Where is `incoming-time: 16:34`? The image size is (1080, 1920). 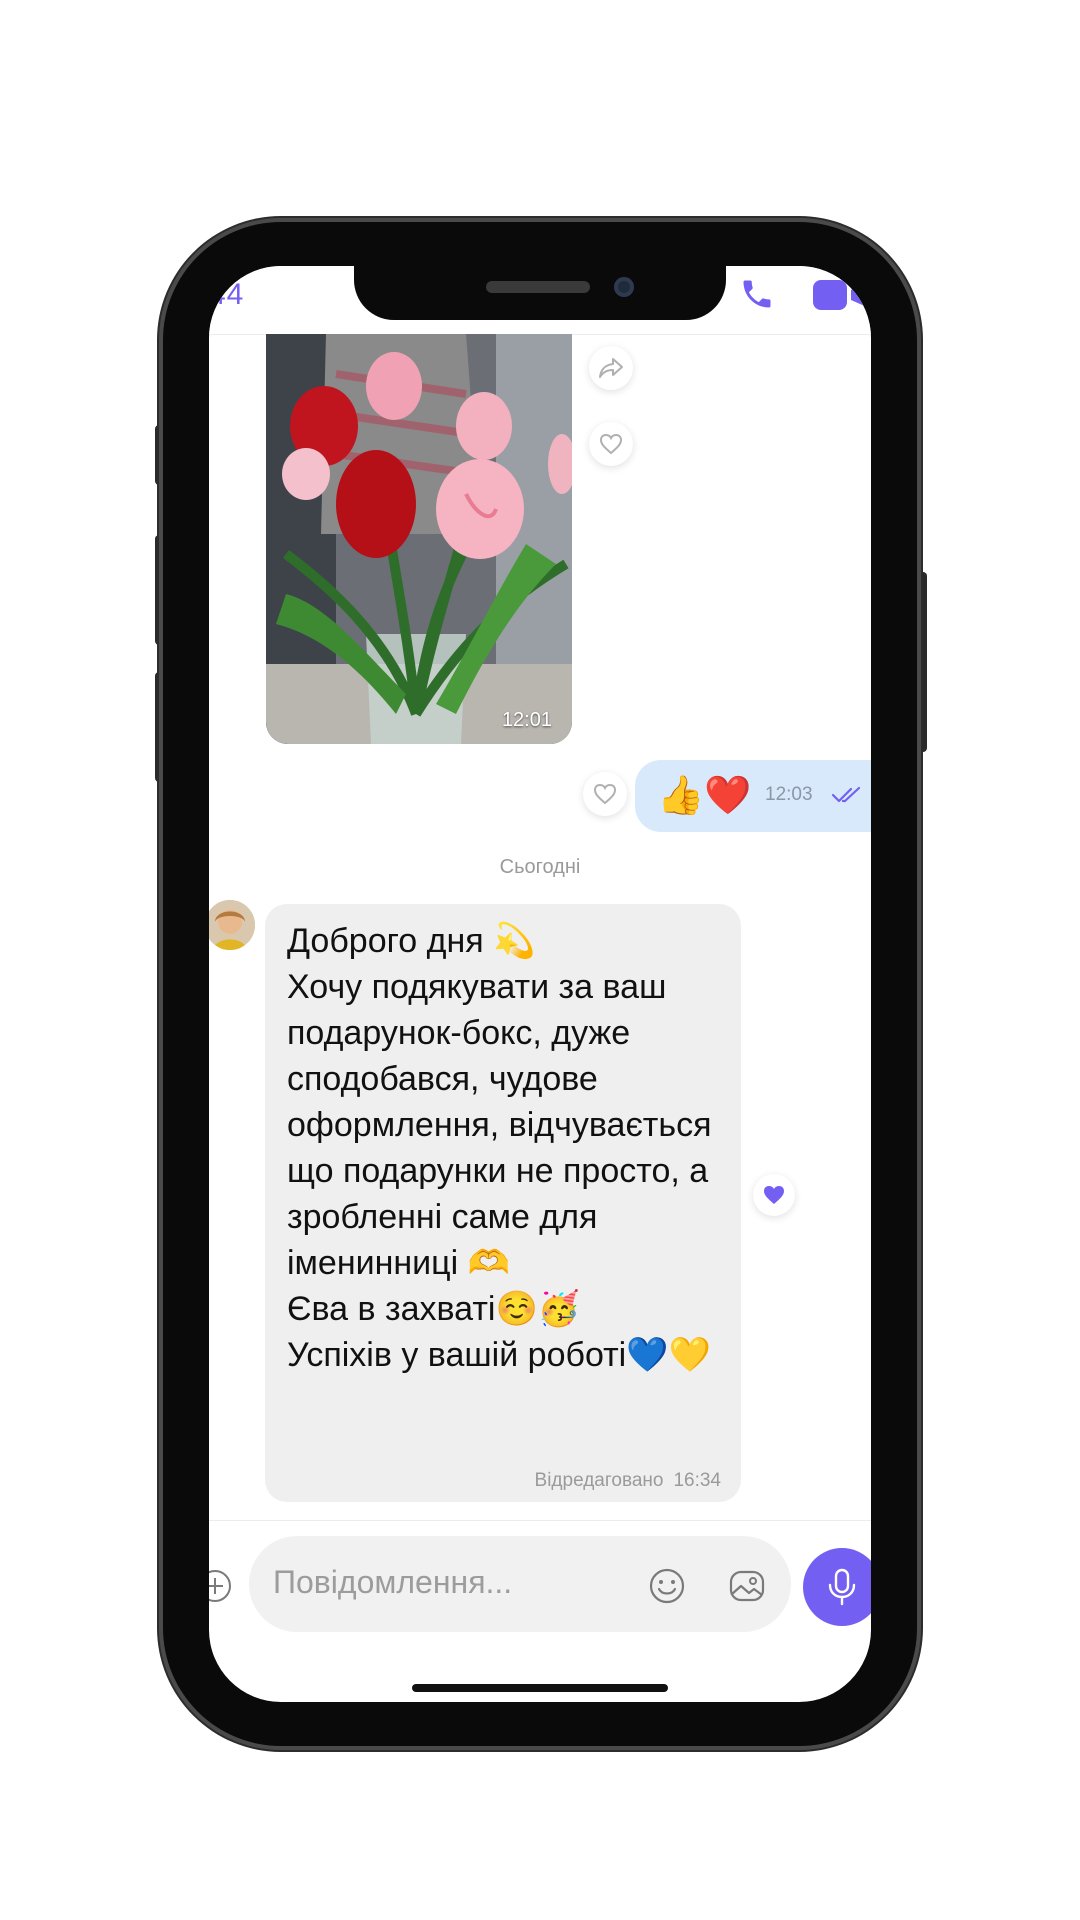
incoming-time: 16:34 is located at coordinates (697, 1480).